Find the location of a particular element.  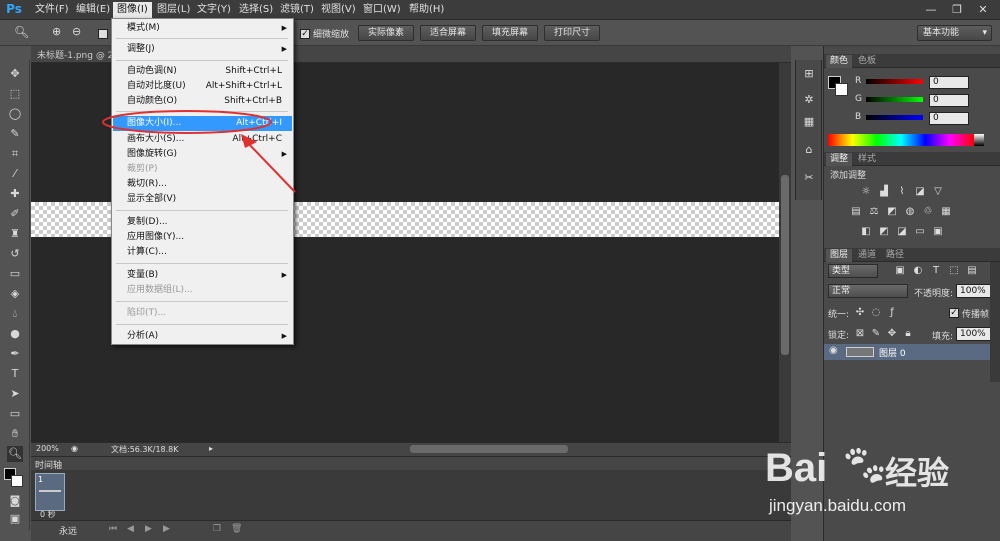

play-icon: ▶ is located at coordinates (148, 529).